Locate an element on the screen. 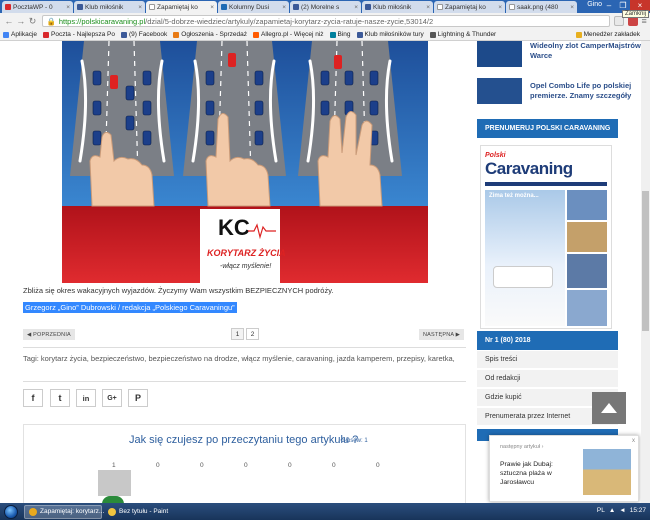 The width and height of the screenshot is (650, 520). browser-tab: (2) Morelne s × is located at coordinates (325, 7).